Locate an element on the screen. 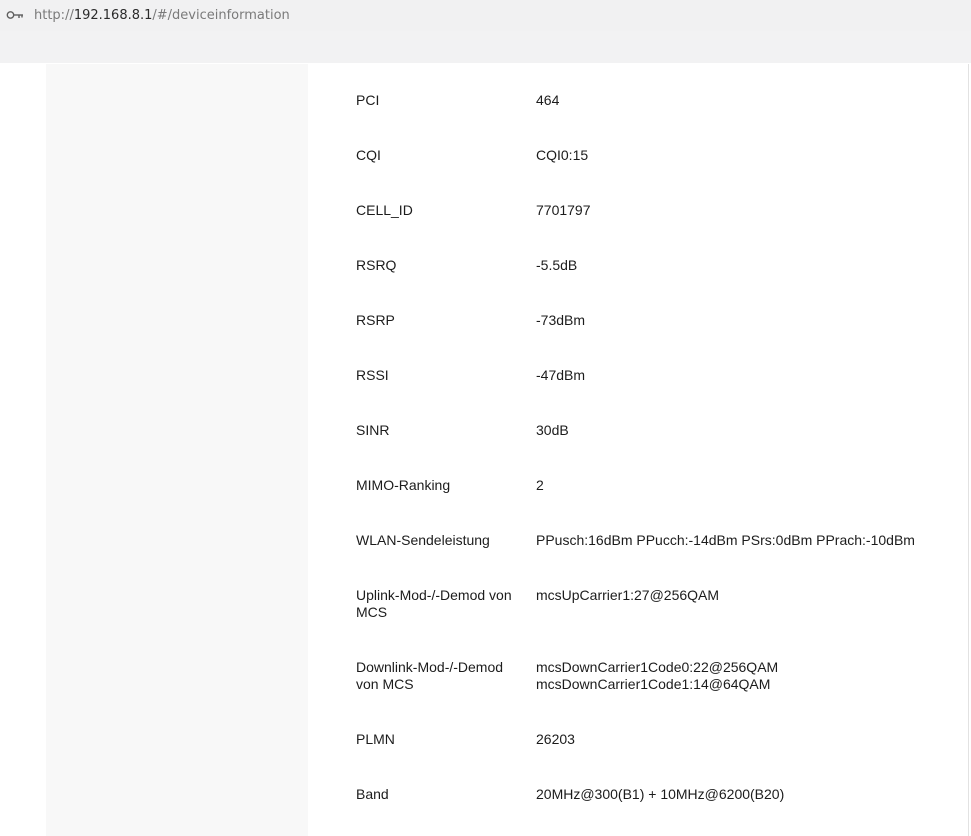 The image size is (971, 836). info-label: RSRP is located at coordinates (375, 320).